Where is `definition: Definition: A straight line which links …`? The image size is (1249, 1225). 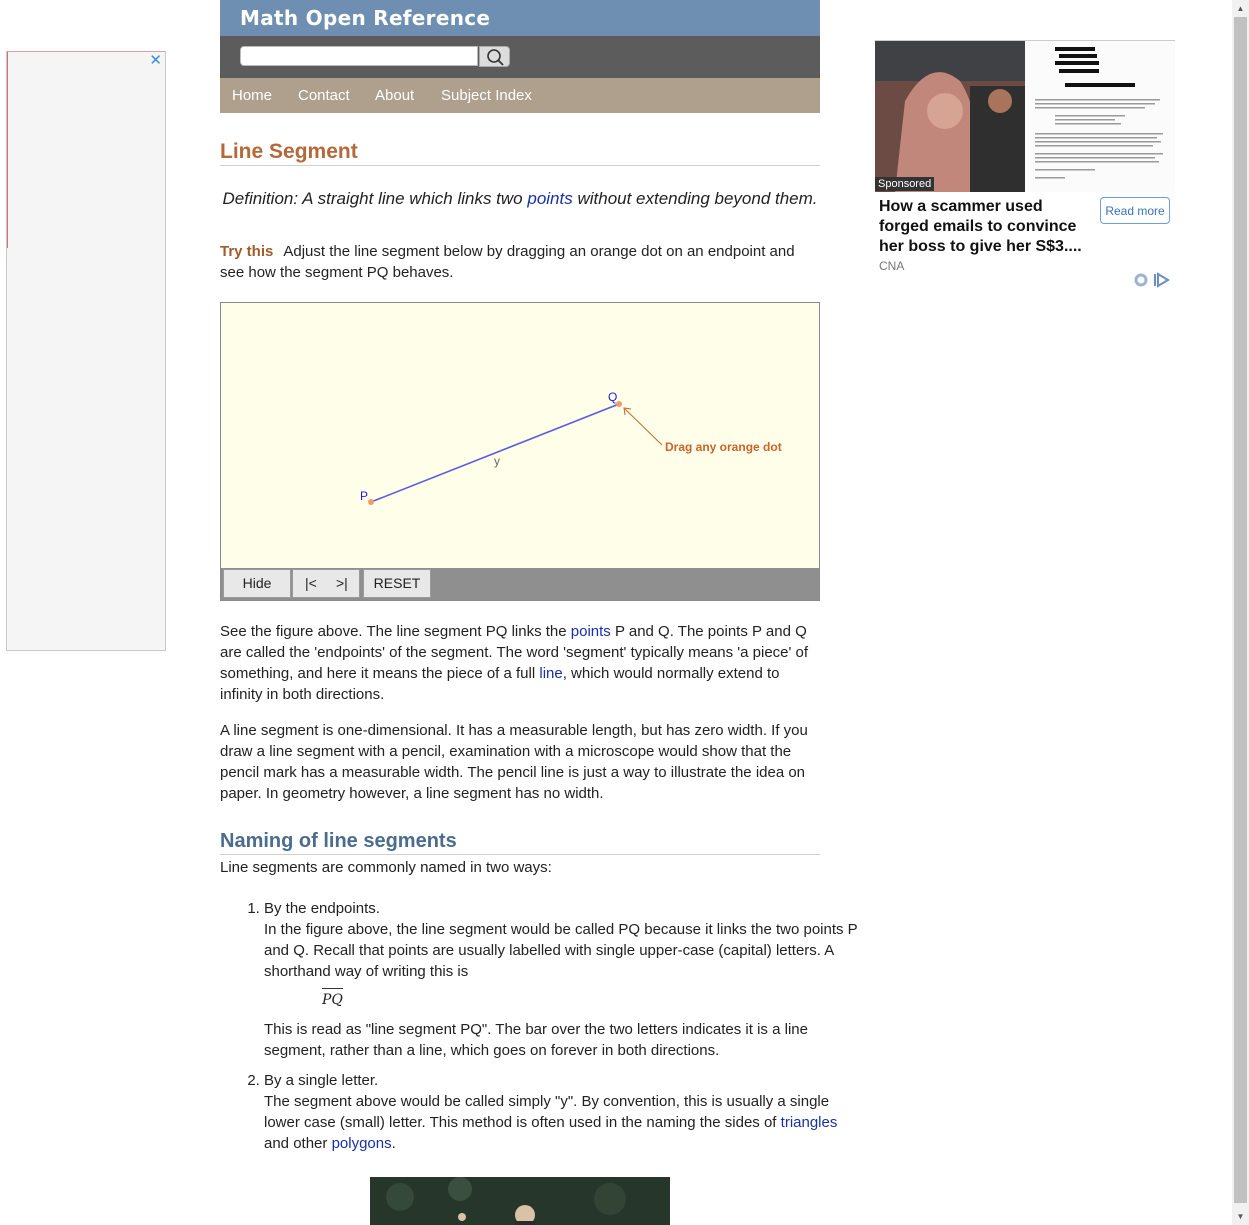 definition: Definition: A straight line which links … is located at coordinates (520, 198).